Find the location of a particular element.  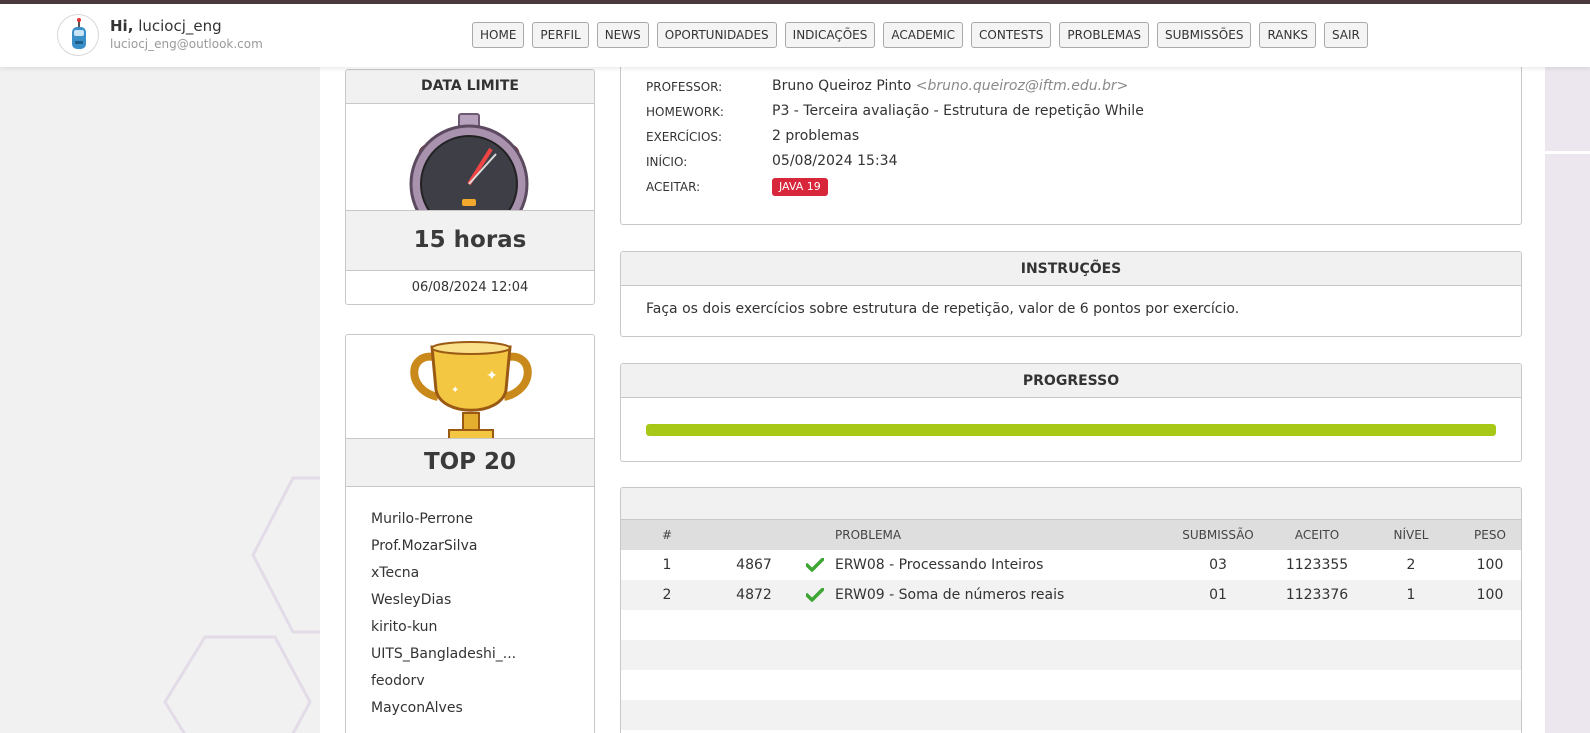

instructions-title: INSTRUÇÕES is located at coordinates (1071, 269).